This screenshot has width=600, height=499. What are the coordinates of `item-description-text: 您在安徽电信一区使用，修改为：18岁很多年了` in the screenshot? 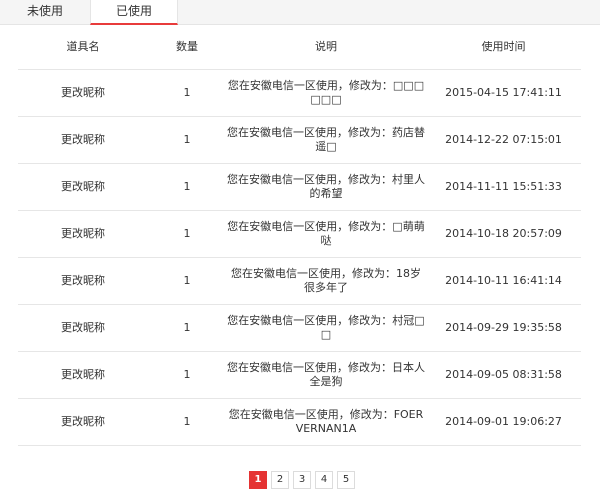 It's located at (326, 280).